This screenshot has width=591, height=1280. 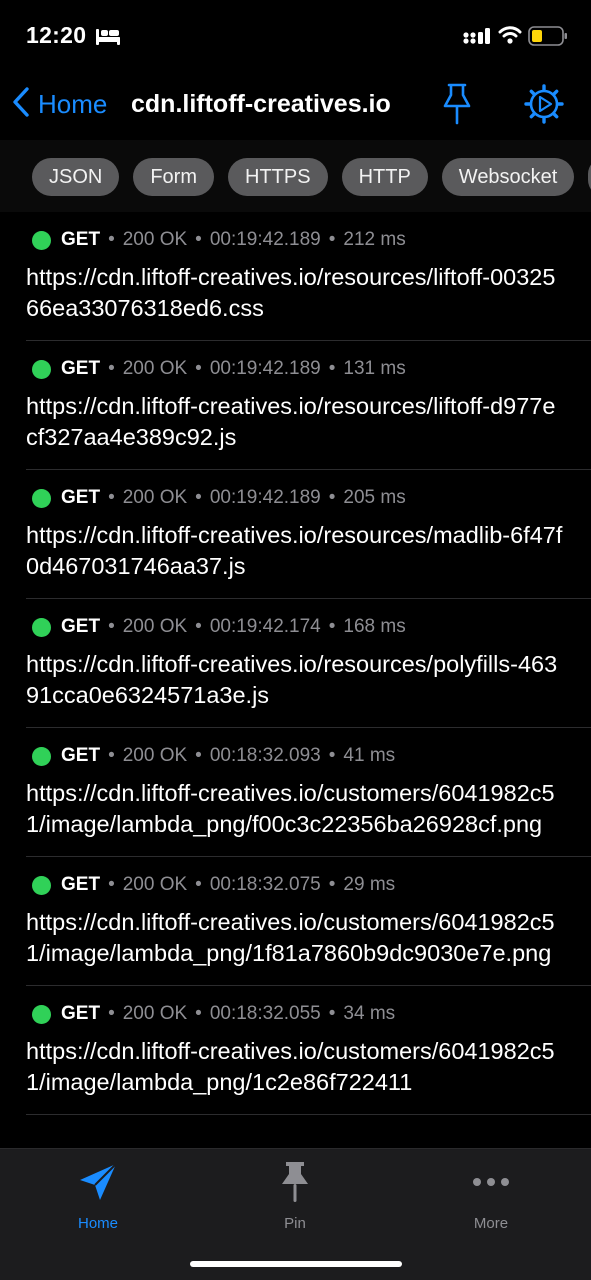 What do you see at coordinates (477, 38) in the screenshot?
I see `cellular-signal-icon` at bounding box center [477, 38].